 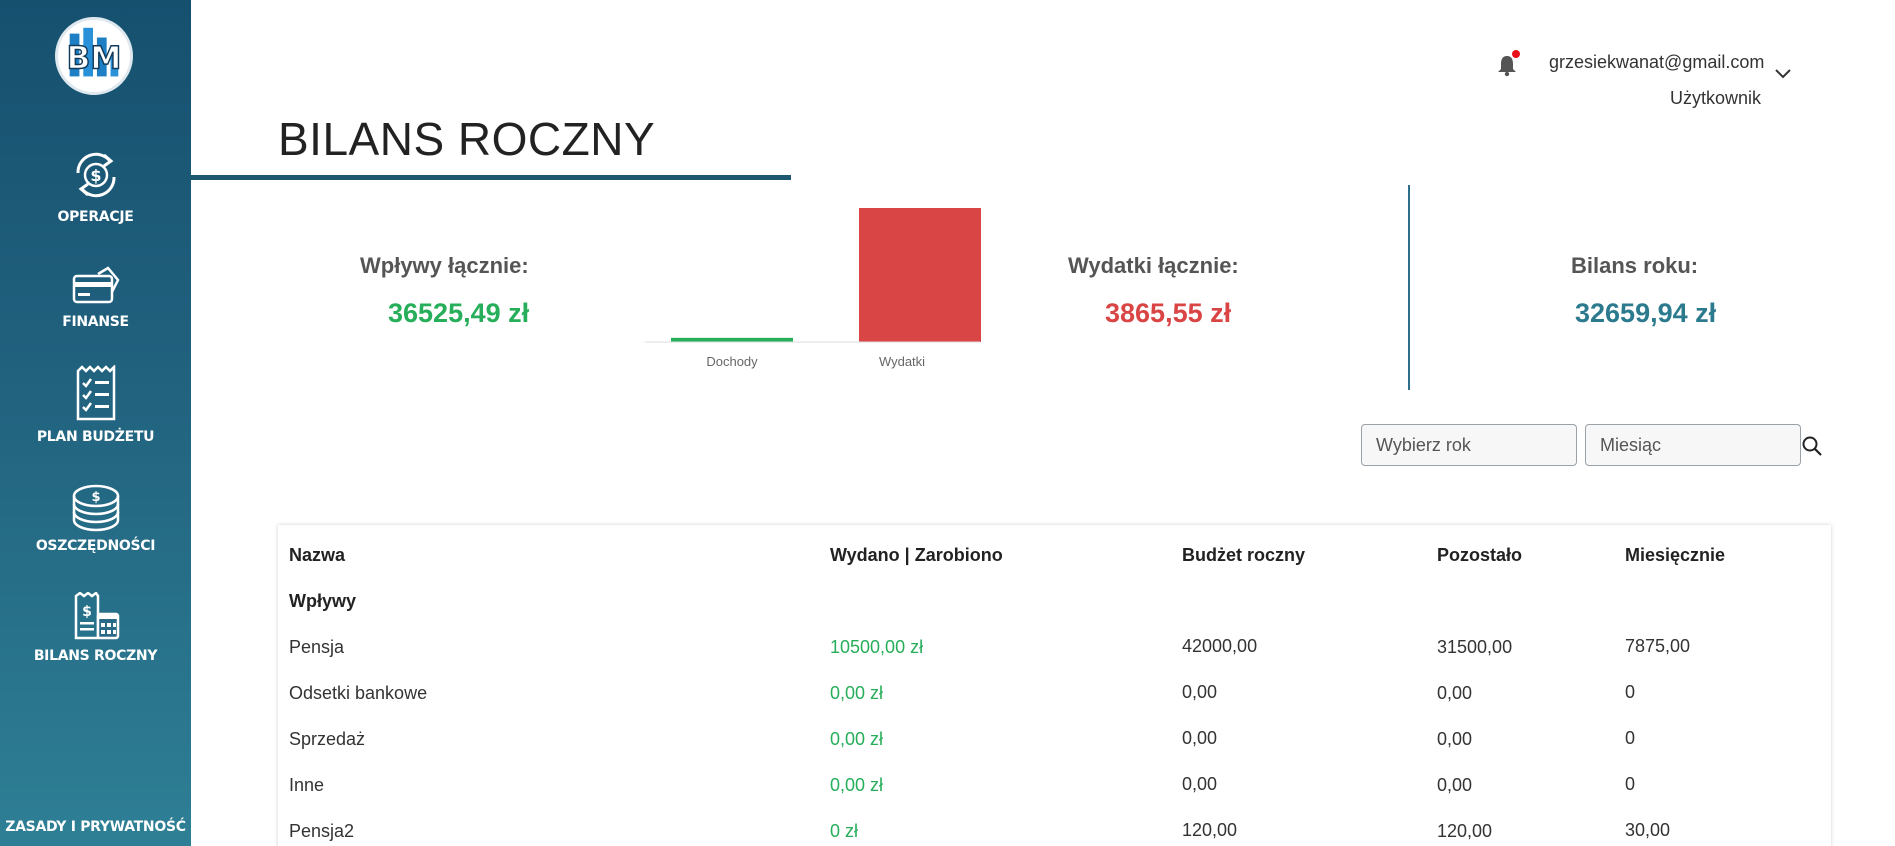 What do you see at coordinates (459, 313) in the screenshot?
I see `income-value: 36525,49 zł` at bounding box center [459, 313].